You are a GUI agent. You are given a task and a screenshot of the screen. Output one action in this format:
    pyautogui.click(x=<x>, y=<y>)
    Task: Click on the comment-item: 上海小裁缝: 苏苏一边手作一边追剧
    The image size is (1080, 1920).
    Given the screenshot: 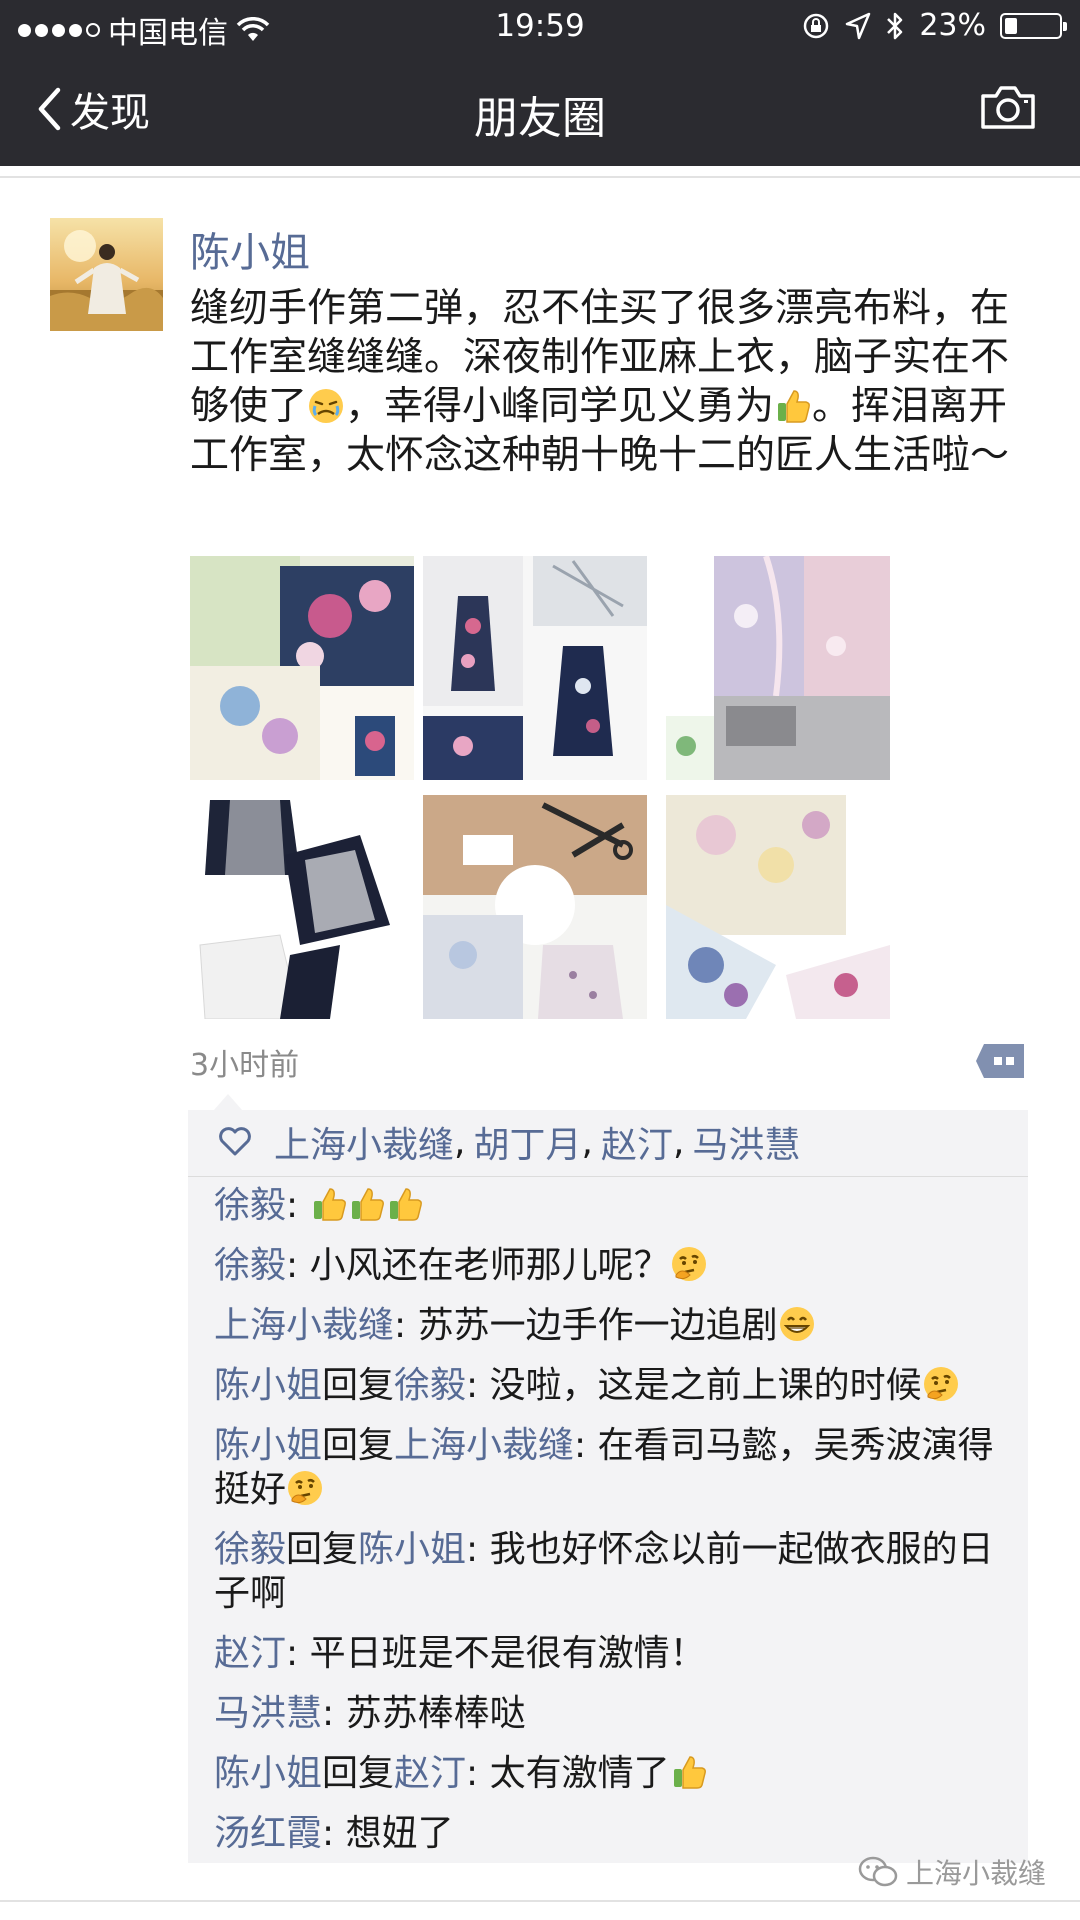 What is the action you would take?
    pyautogui.click(x=609, y=1326)
    